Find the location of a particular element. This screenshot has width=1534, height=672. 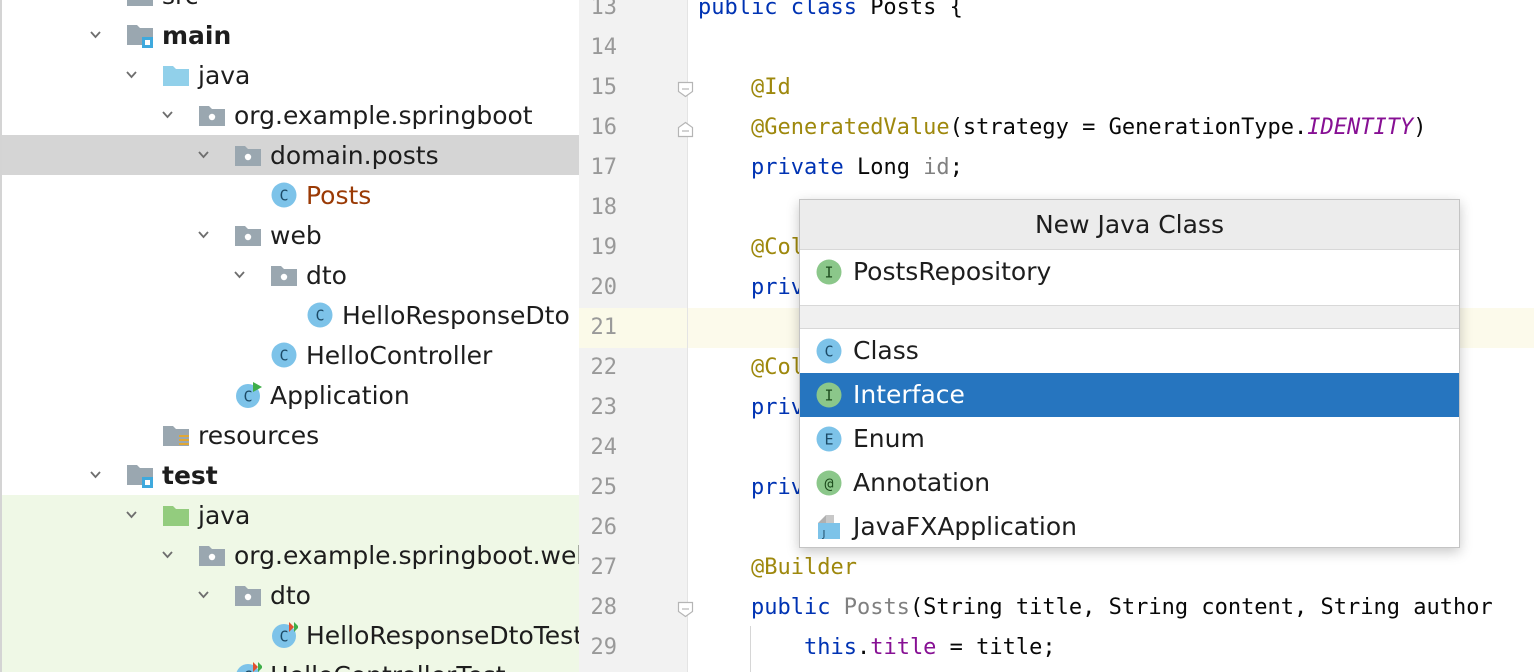

popup-item-class: C Class is located at coordinates (1129, 351).